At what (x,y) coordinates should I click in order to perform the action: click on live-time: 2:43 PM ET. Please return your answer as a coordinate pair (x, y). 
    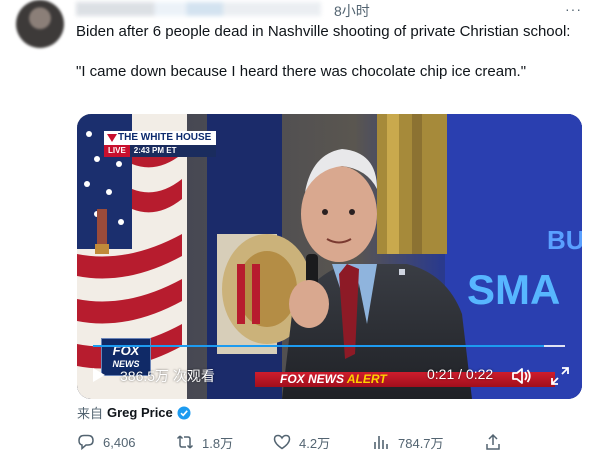
    Looking at the image, I should click on (155, 150).